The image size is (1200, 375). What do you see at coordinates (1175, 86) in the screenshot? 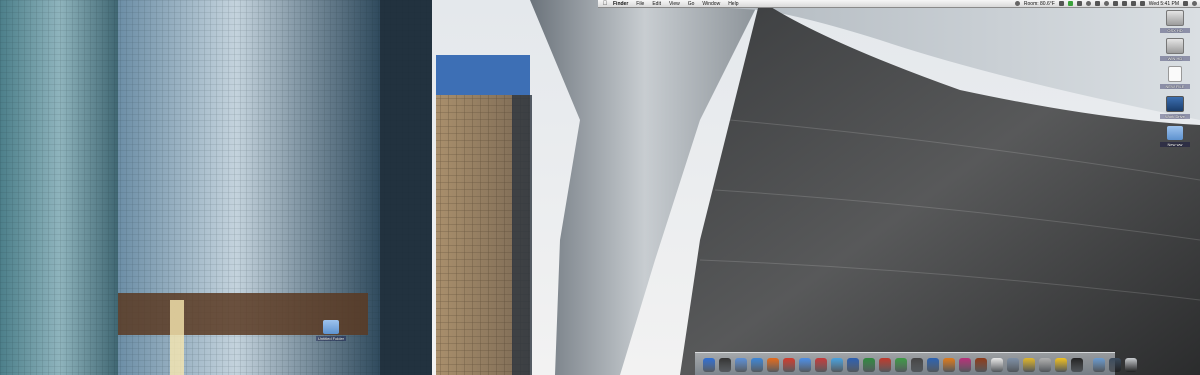
I see `desktop-icon-label: NEW FILE` at bounding box center [1175, 86].